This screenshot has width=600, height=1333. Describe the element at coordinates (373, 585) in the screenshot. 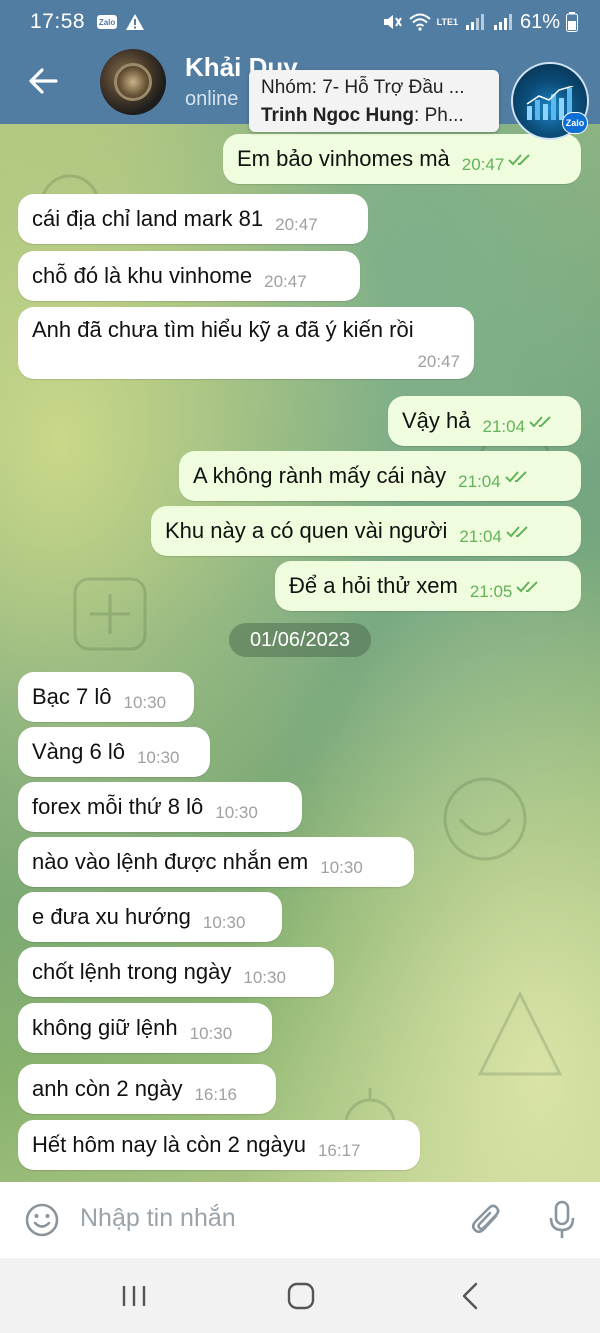

I see `message-text: Để a hỏi thử xem` at that location.